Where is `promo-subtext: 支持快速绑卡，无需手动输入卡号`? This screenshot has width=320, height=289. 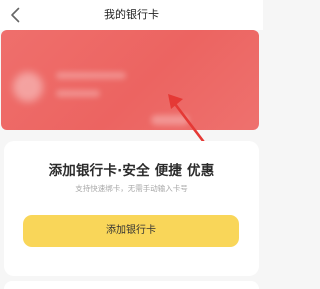
promo-subtext: 支持快速绑卡，无需手动输入卡号 is located at coordinates (131, 188).